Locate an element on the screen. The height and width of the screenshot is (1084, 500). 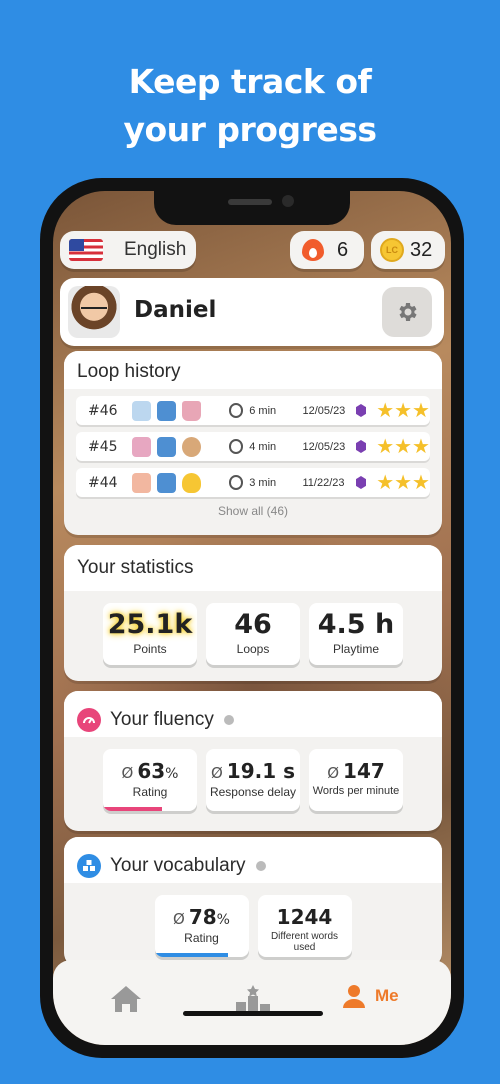
loops-value: 46 is located at coordinates (253, 624).